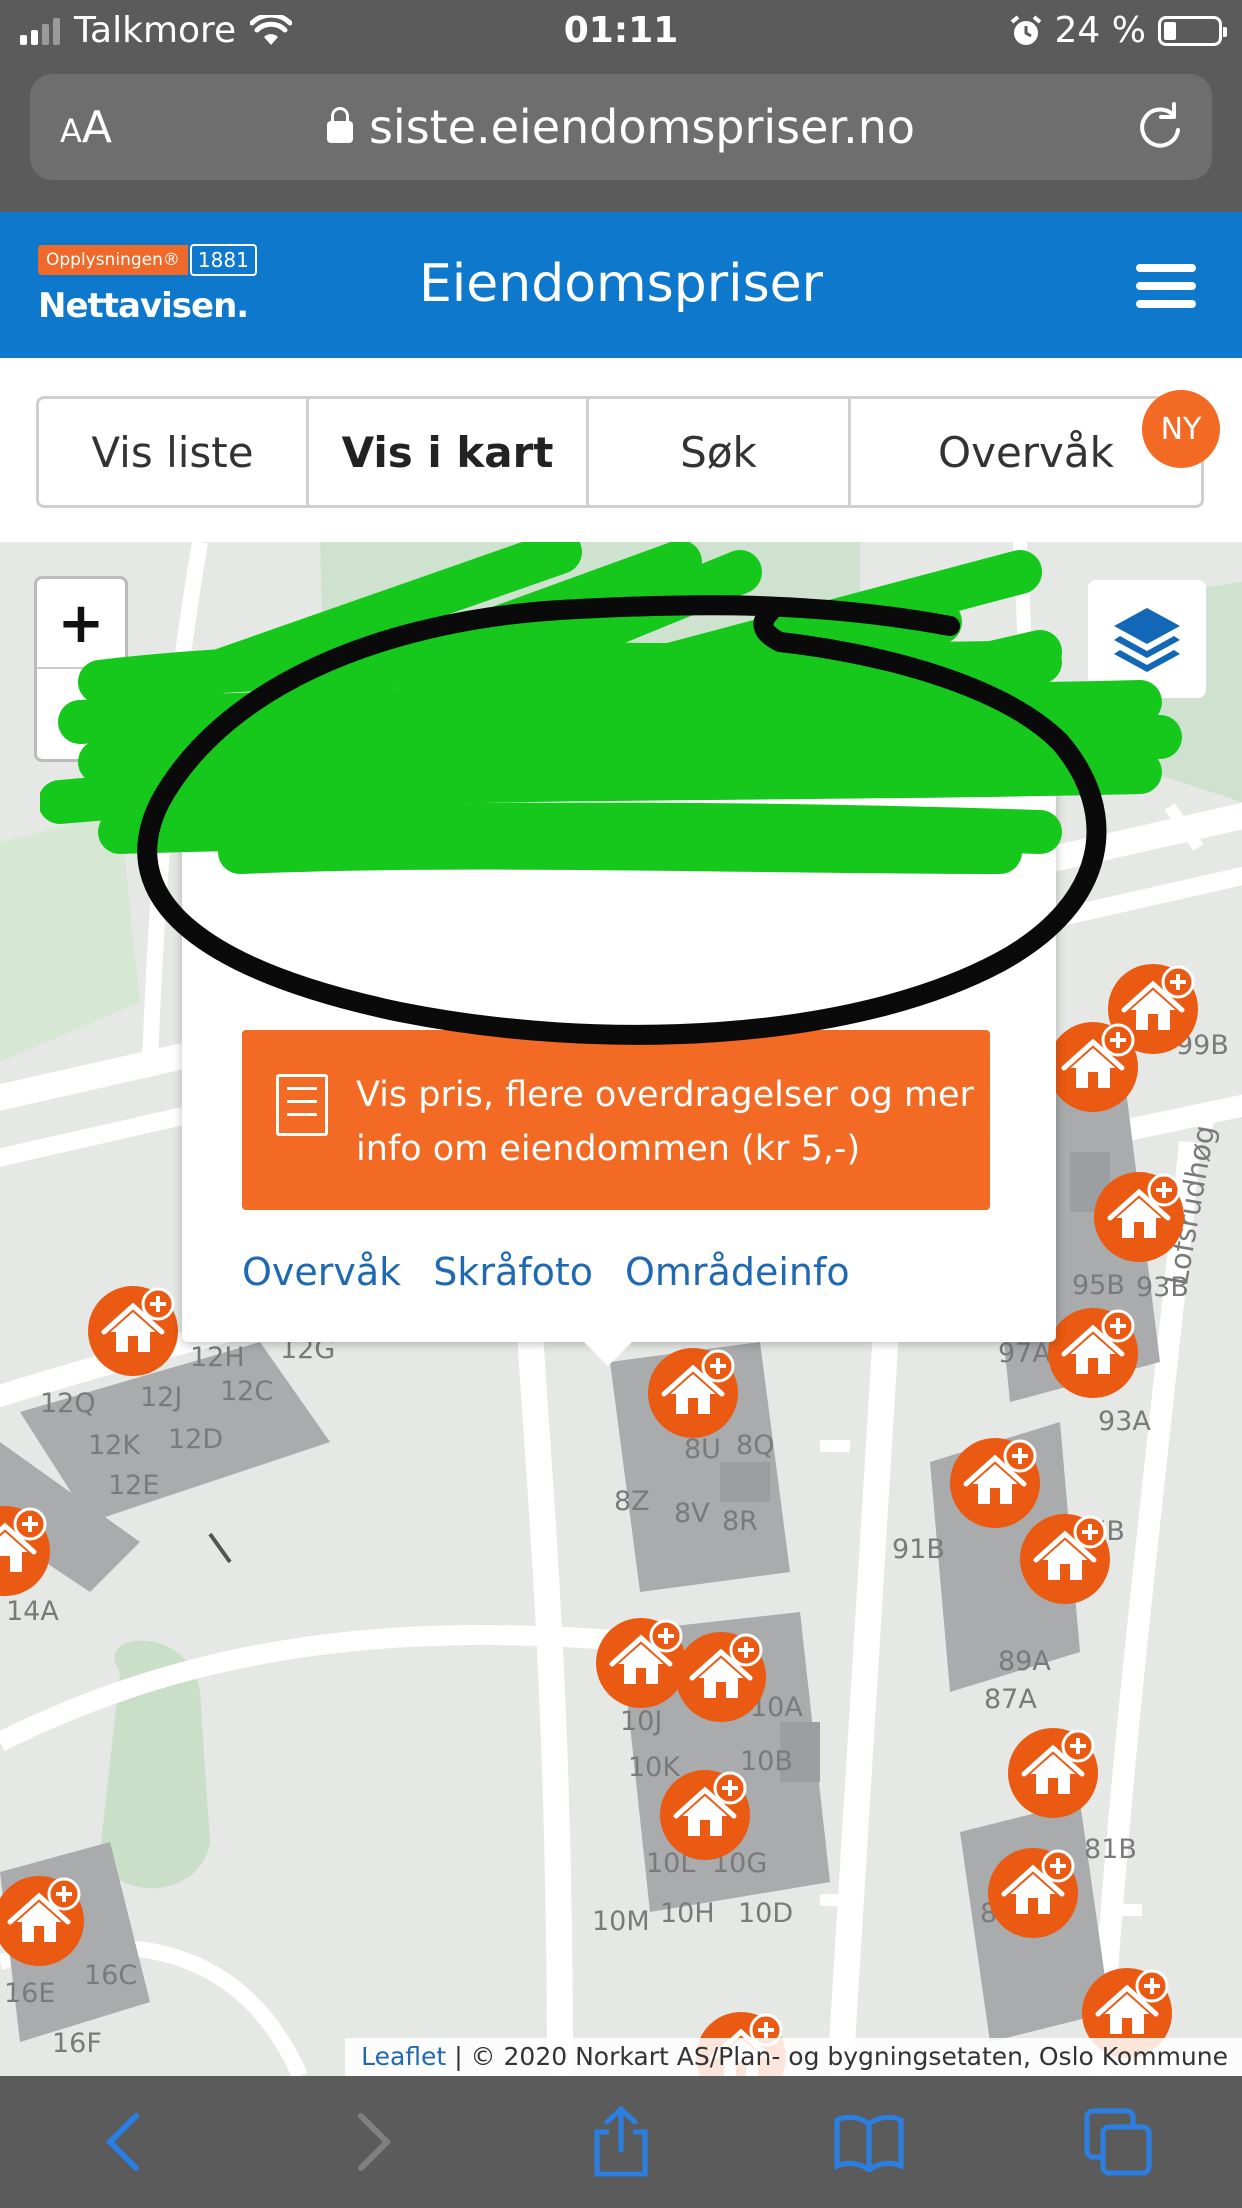 The image size is (1242, 2208). Describe the element at coordinates (1100, 30) in the screenshot. I see `battery-percent: 24 %` at that location.